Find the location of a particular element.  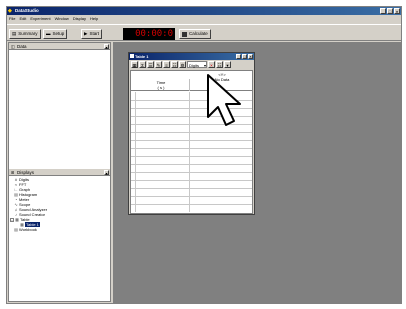

table-window-icon is located at coordinates (132, 56).